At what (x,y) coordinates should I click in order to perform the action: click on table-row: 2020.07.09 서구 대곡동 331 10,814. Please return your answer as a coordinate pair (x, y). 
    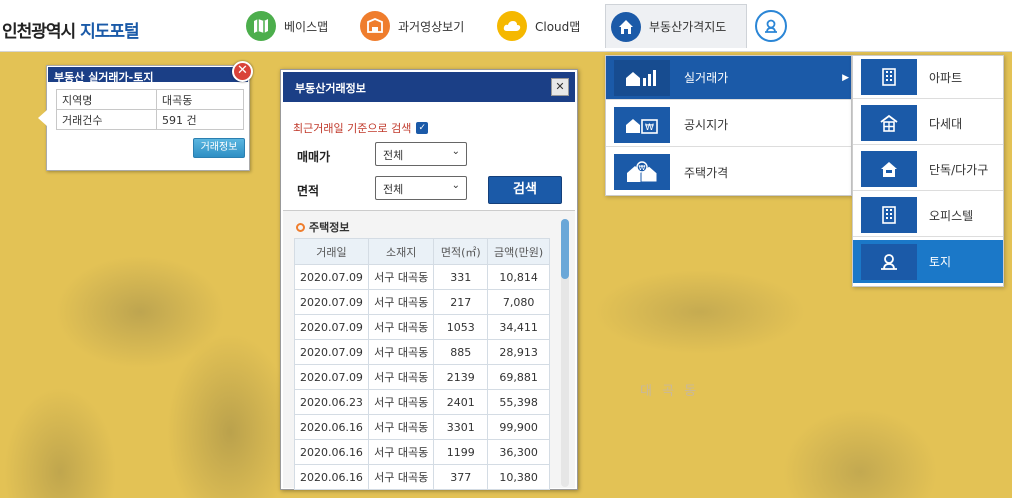
    Looking at the image, I should click on (422, 277).